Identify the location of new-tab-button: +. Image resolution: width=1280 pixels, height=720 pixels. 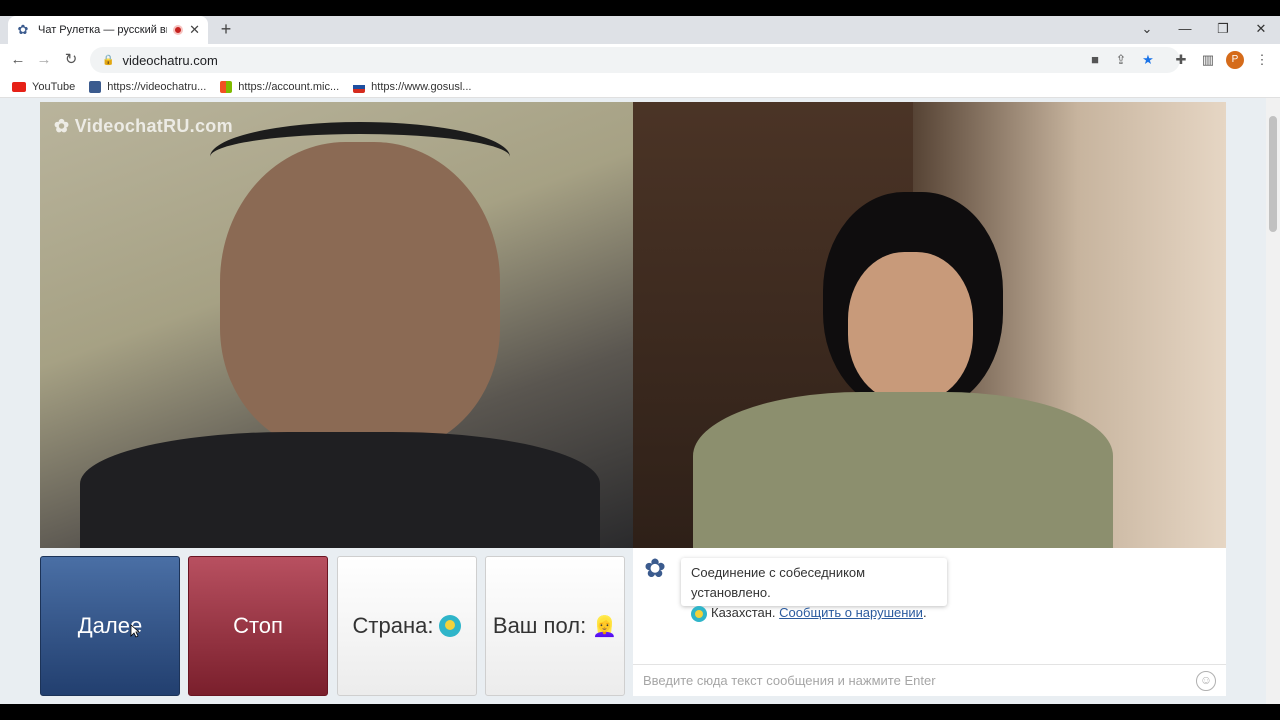
(226, 29).